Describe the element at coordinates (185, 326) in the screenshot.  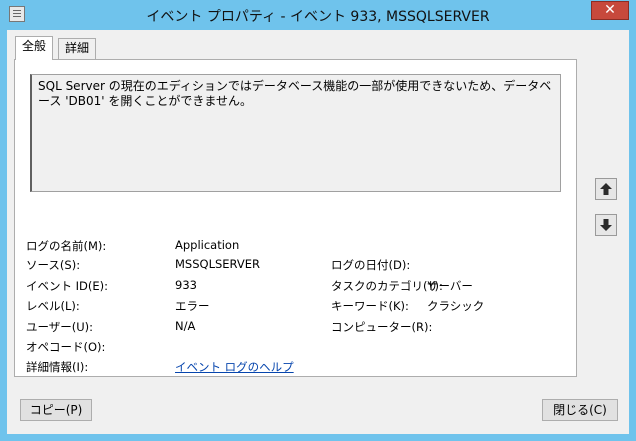
I see `user-value: N/A` at that location.